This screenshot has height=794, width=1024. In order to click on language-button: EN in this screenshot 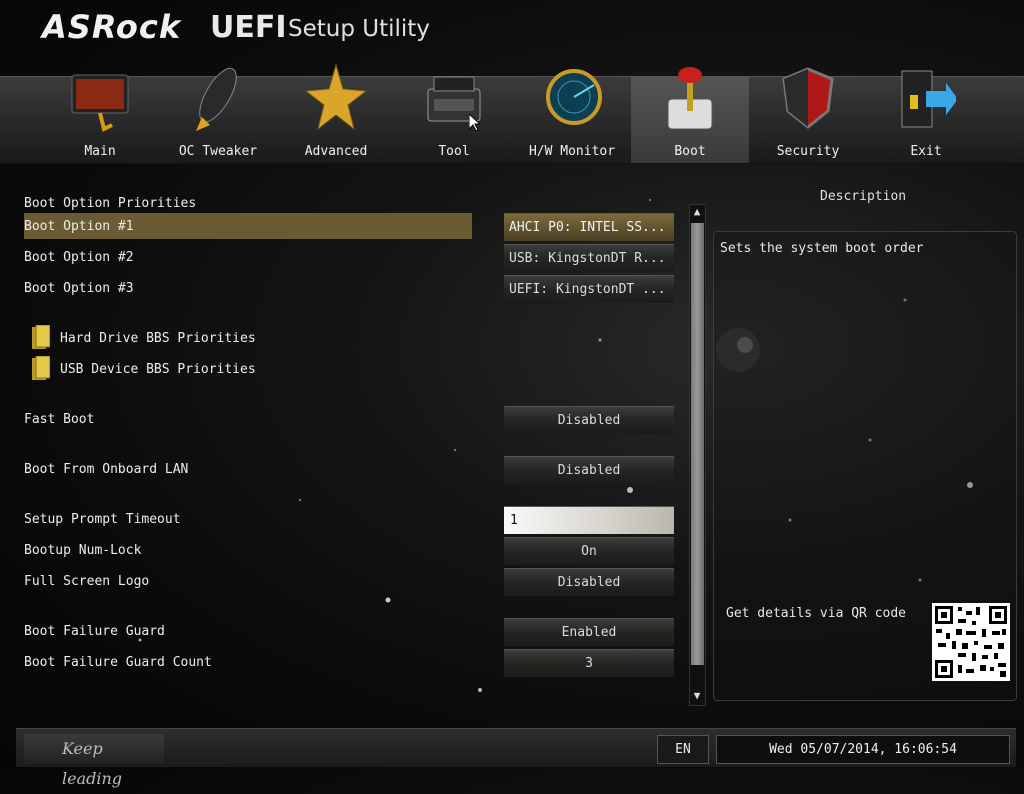, I will do `click(683, 749)`.